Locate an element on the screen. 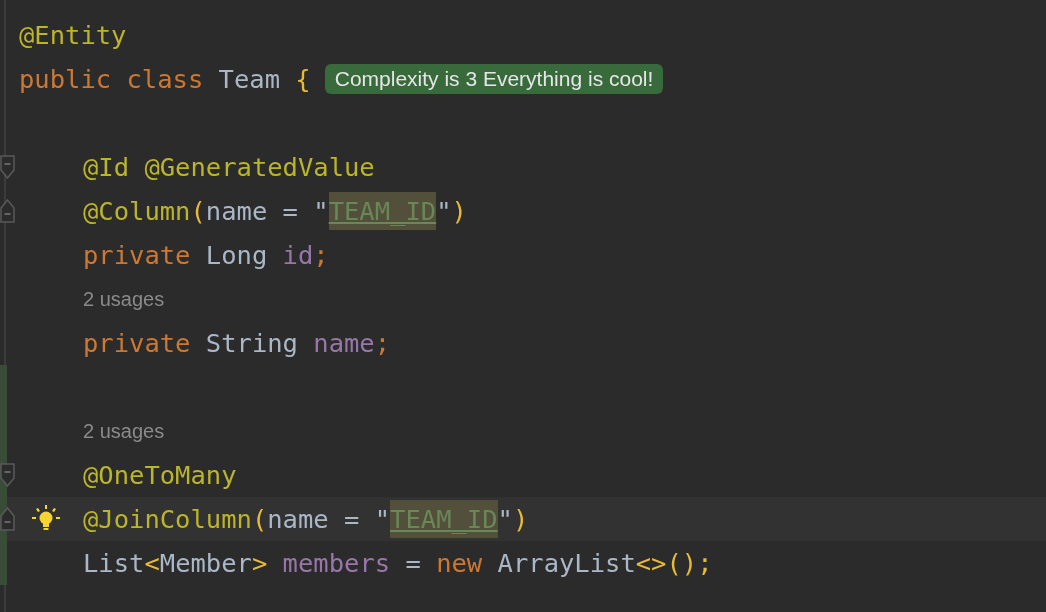 This screenshot has height=612, width=1046. code-line: private String name; is located at coordinates (237, 343).